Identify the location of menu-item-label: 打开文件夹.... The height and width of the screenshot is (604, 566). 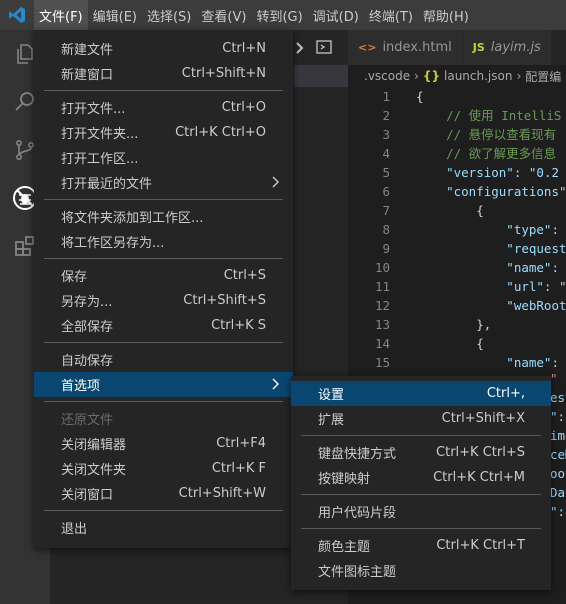
(100, 134).